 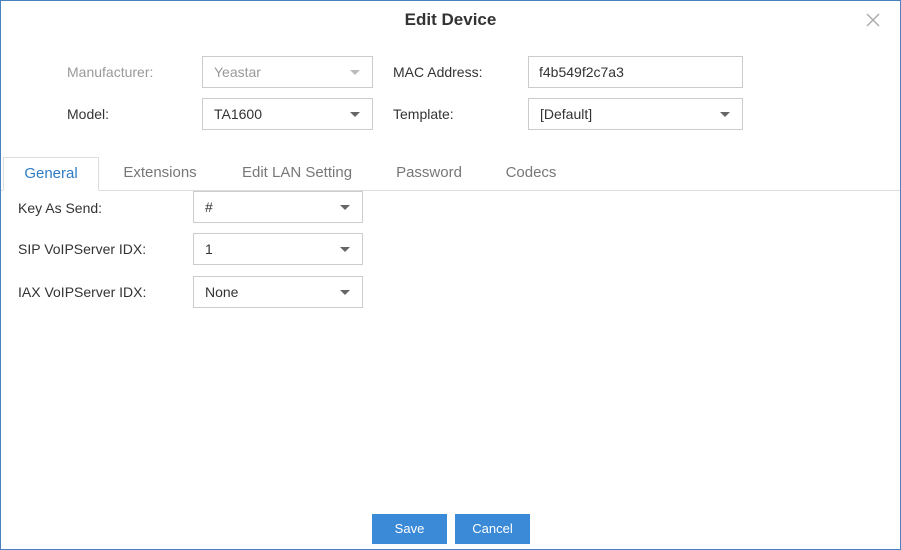 I want to click on model-label: Model:, so click(x=88, y=114).